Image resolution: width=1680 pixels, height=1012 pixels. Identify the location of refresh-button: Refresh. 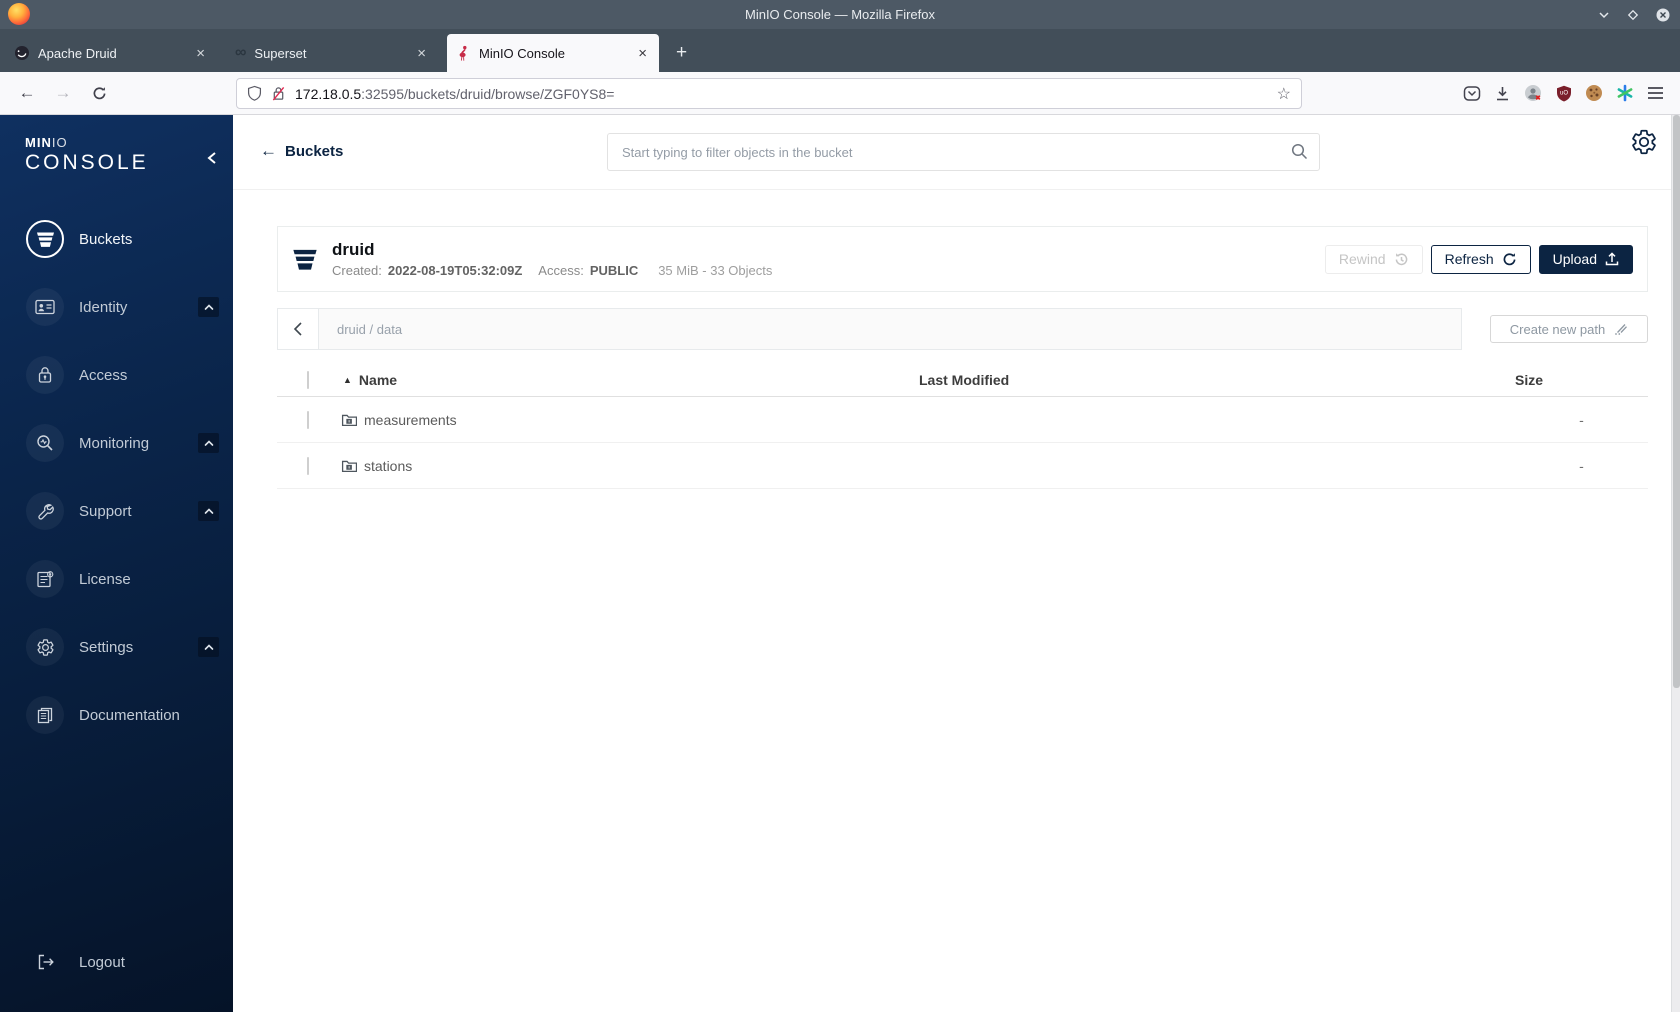
(1480, 259).